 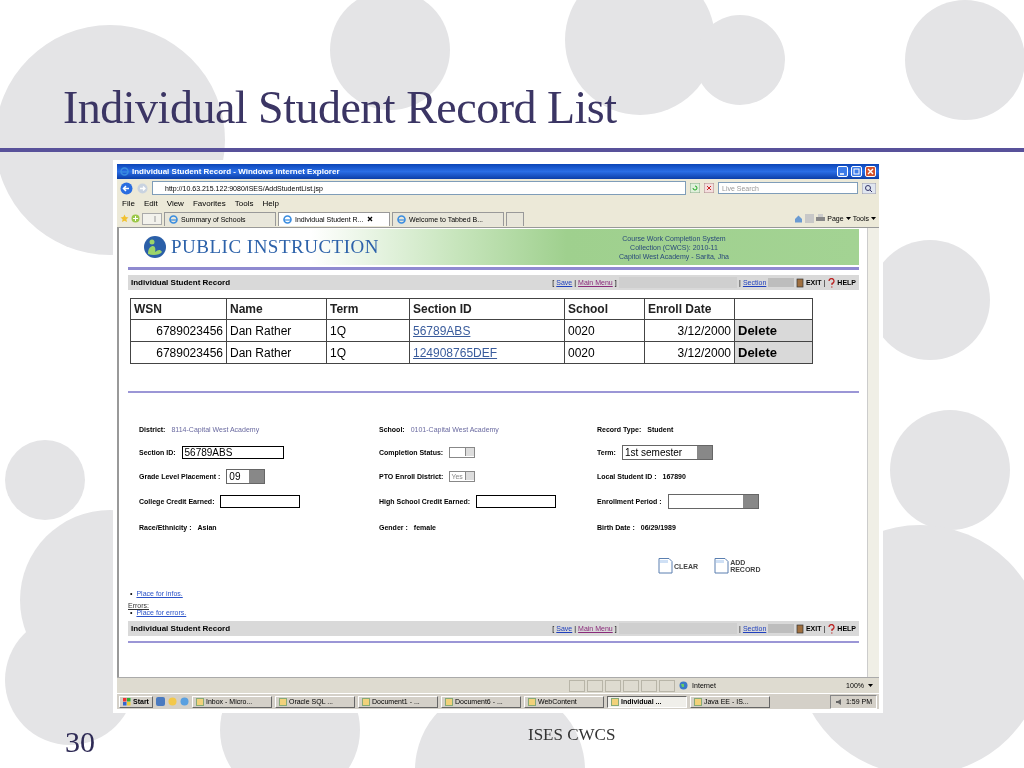 What do you see at coordinates (124, 218) in the screenshot?
I see `star-icon` at bounding box center [124, 218].